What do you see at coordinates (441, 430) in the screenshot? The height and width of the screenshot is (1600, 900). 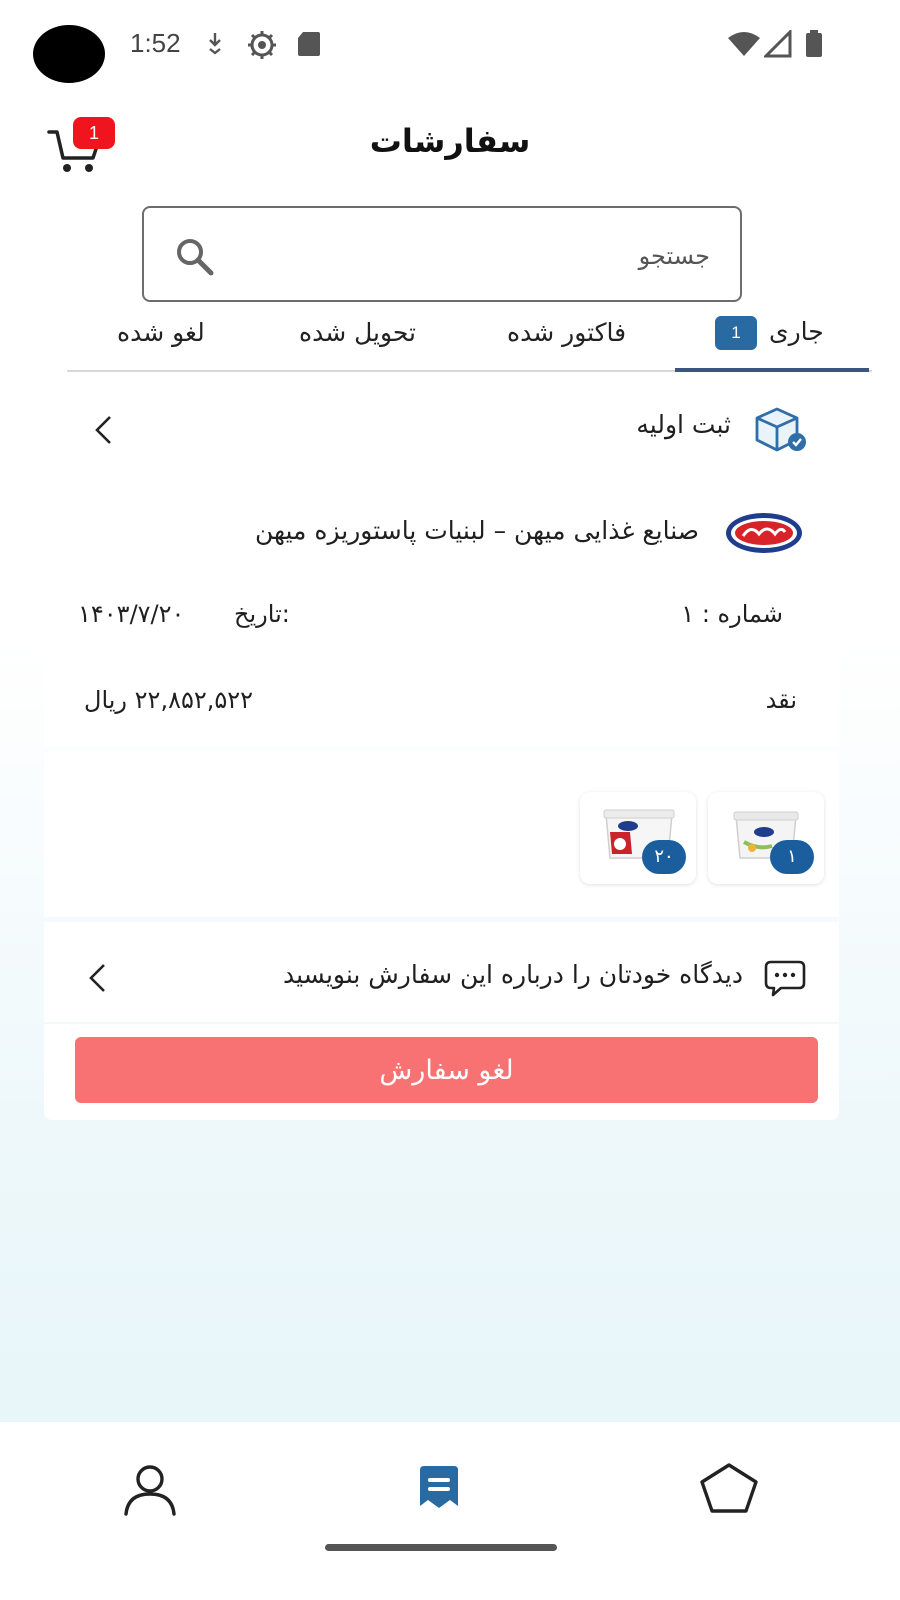 I see `order-status-row: ثبت اولیه` at bounding box center [441, 430].